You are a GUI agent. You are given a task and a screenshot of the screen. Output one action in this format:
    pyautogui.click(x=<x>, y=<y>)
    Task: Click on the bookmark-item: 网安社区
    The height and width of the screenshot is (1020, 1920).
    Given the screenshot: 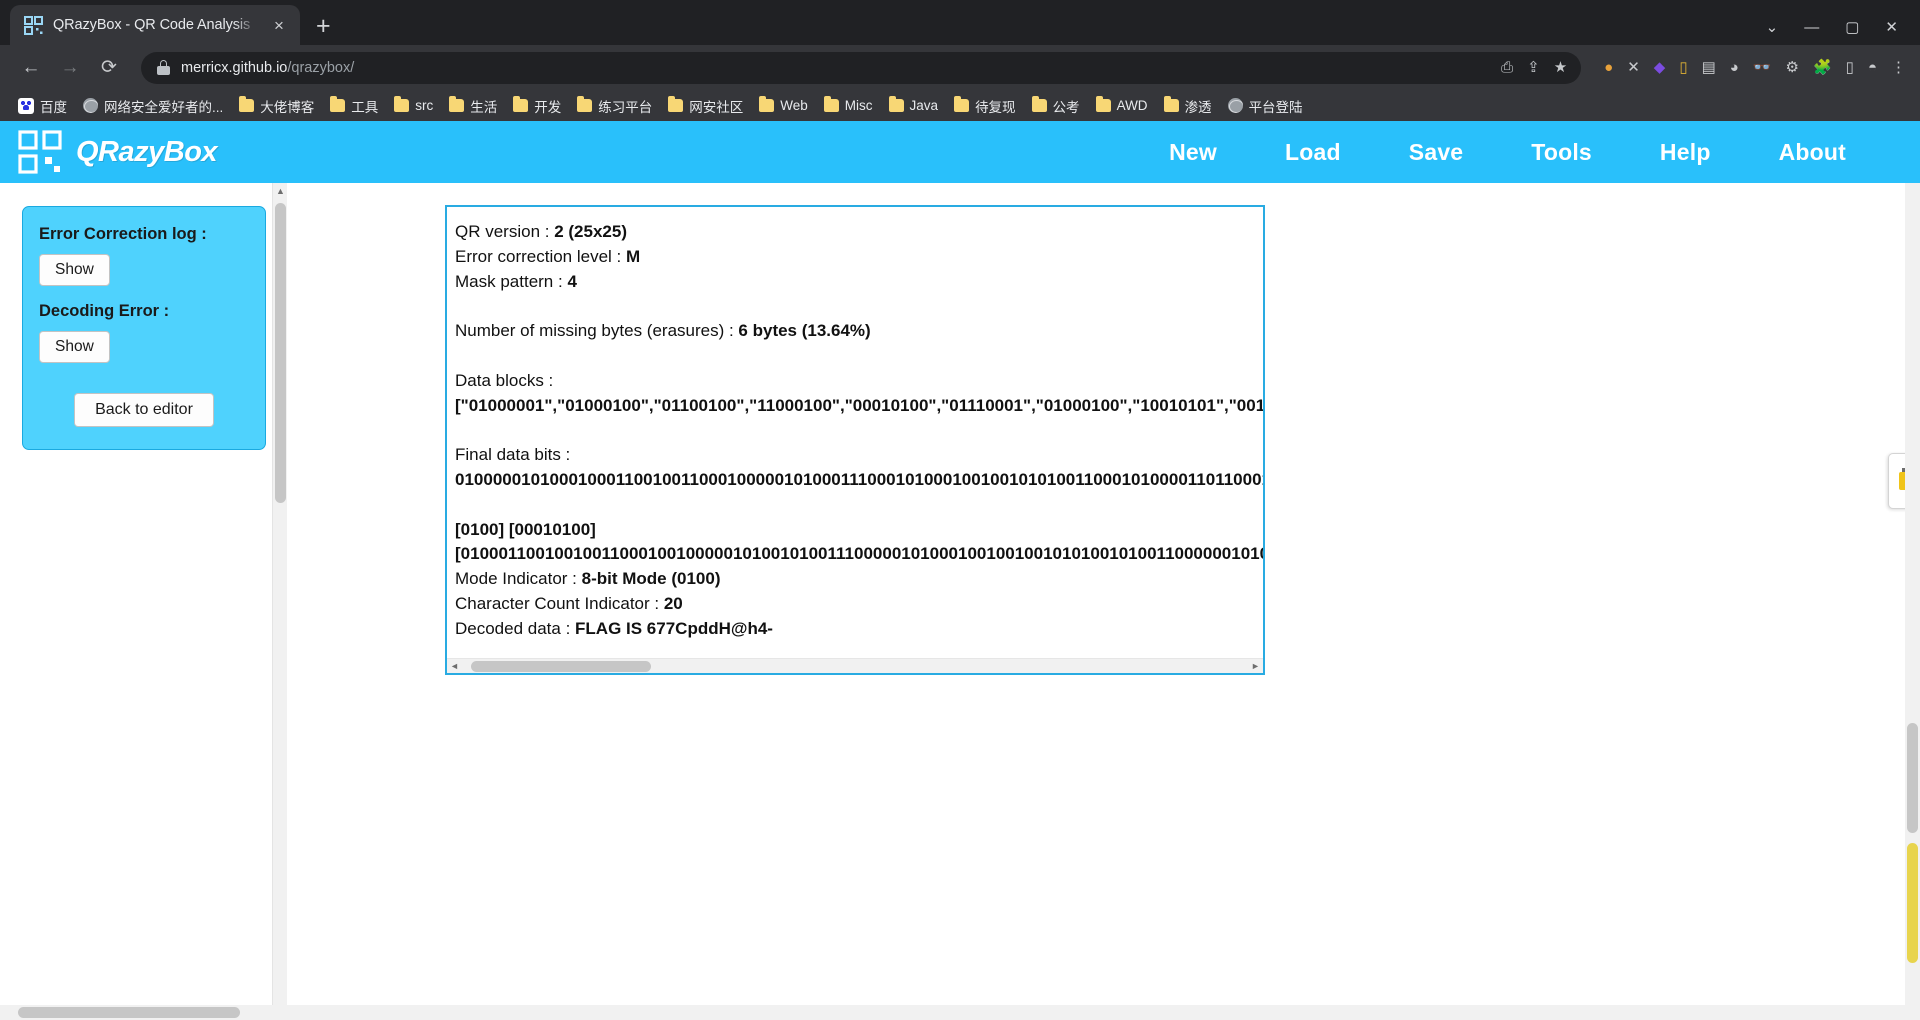 What is the action you would take?
    pyautogui.click(x=705, y=106)
    